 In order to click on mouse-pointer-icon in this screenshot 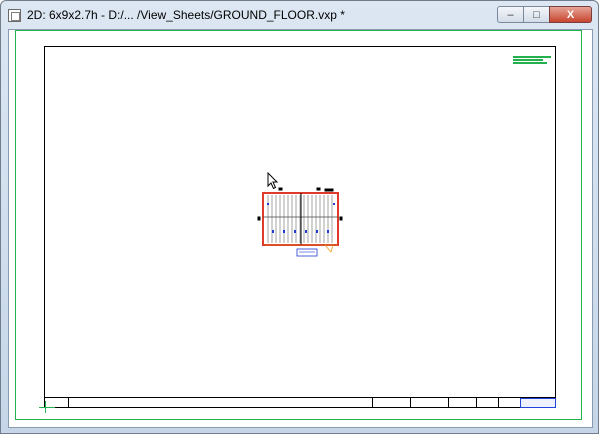, I will do `click(273, 181)`.